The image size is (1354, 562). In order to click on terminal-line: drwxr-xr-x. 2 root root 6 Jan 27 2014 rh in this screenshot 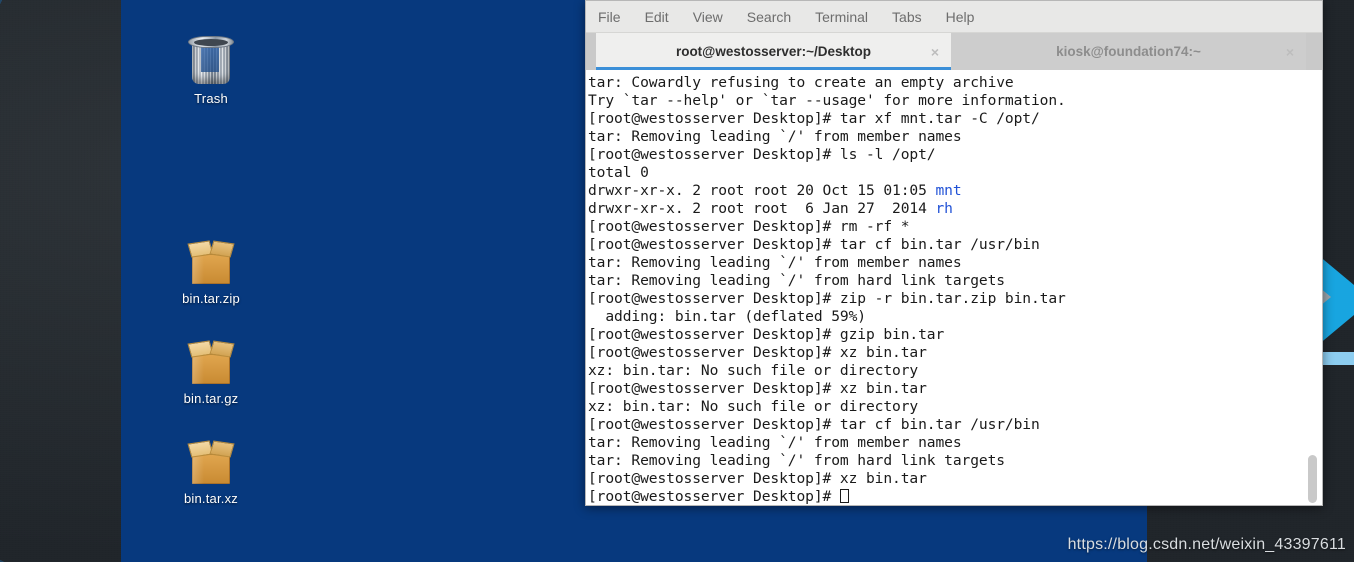, I will do `click(770, 208)`.